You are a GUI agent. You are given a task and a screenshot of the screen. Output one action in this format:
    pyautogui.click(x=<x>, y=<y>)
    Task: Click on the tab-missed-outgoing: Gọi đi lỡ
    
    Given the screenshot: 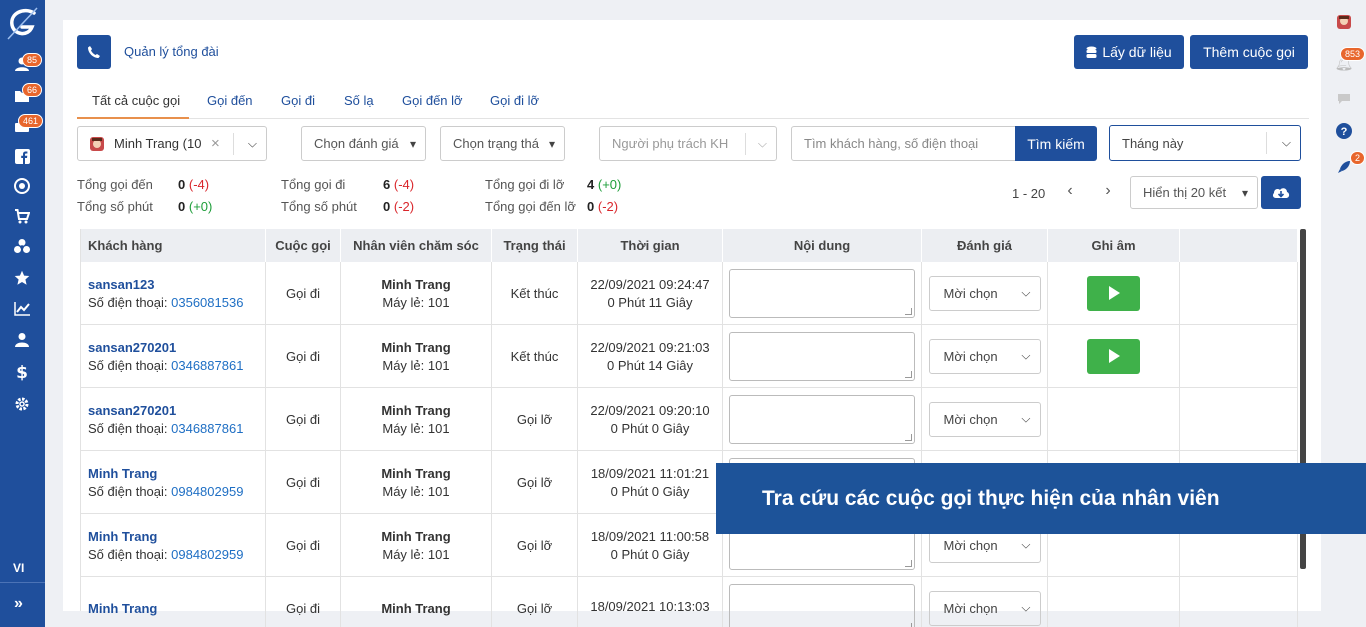 What is the action you would take?
    pyautogui.click(x=514, y=100)
    